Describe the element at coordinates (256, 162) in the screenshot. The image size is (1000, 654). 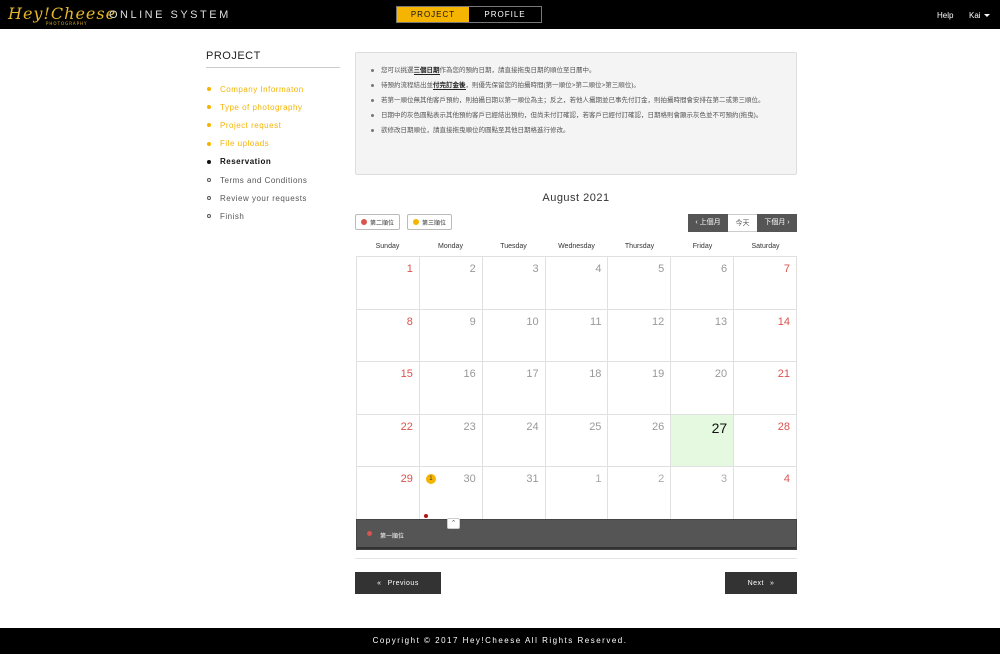
I see `step-reservation: Reservation` at that location.